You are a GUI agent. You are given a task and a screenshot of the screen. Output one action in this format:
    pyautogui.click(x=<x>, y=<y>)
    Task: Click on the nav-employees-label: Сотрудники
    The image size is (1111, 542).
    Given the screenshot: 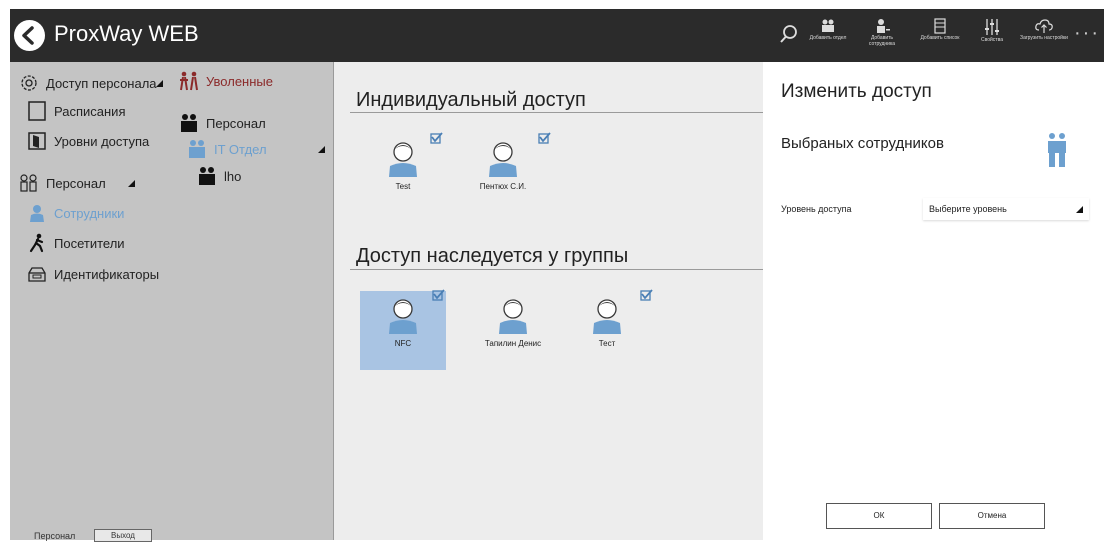 What is the action you would take?
    pyautogui.click(x=89, y=213)
    